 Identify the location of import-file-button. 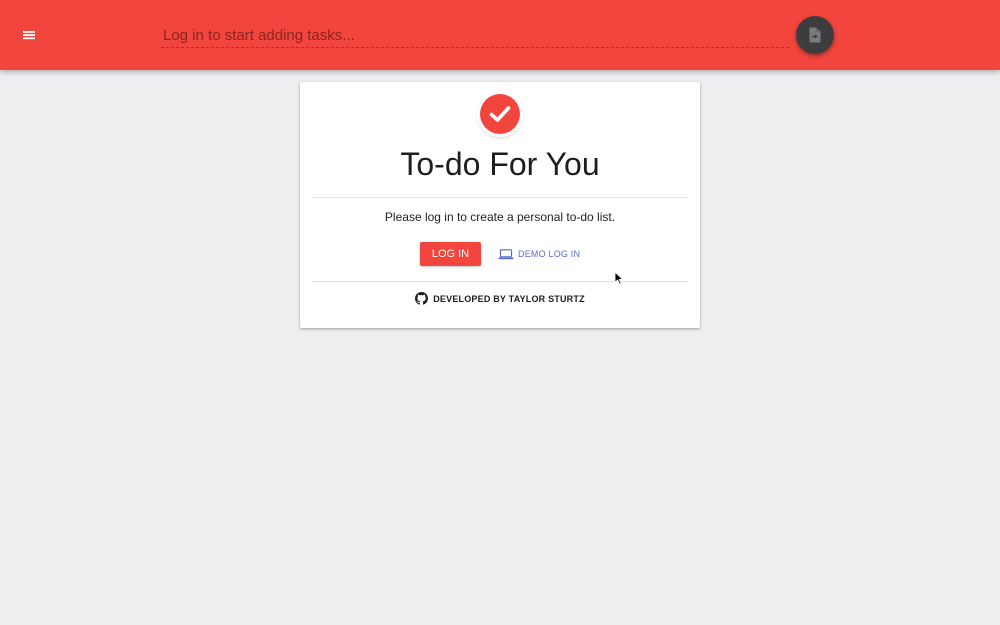
(815, 35).